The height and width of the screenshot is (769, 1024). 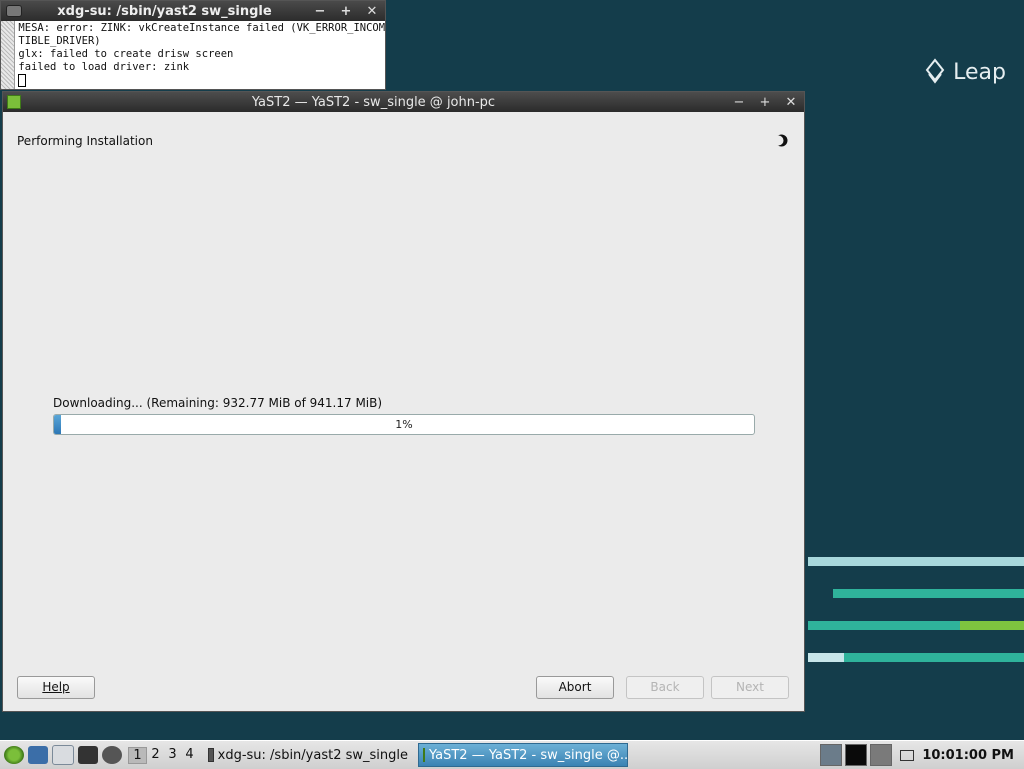 I want to click on terminal-titlebar: xdg-su: /sbin/yast2 sw_single − + ✕, so click(x=193, y=11).